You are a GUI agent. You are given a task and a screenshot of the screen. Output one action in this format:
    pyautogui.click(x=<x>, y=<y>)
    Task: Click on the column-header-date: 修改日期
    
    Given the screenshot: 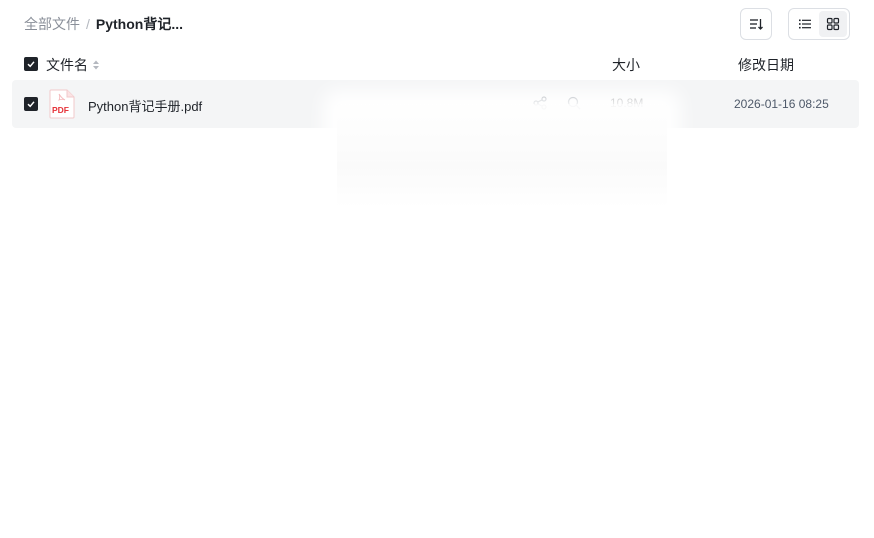 What is the action you would take?
    pyautogui.click(x=766, y=65)
    